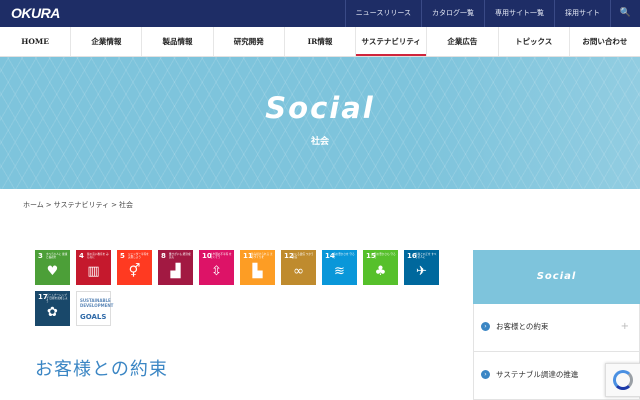 The height and width of the screenshot is (400, 640). What do you see at coordinates (262, 256) in the screenshot?
I see `sdg-text: 住み続けられる まちづくりを` at bounding box center [262, 256].